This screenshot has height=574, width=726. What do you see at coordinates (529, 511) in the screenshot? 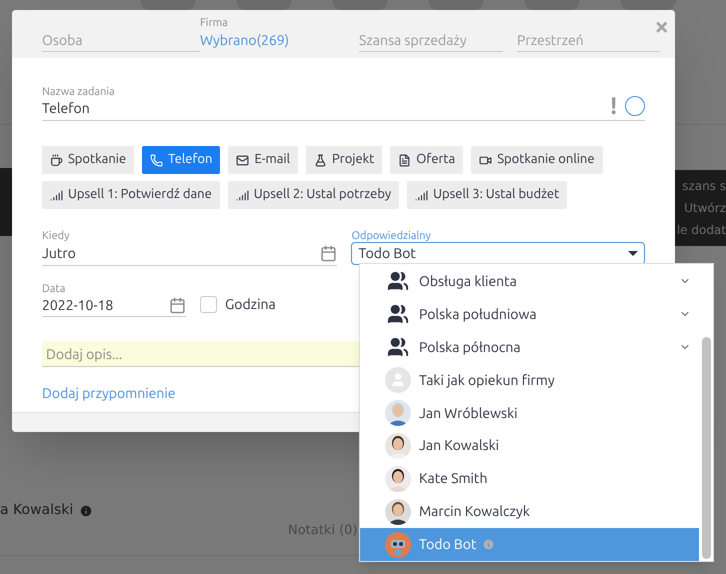
I see `dropdown-option: Marcin Kowalczyk` at bounding box center [529, 511].